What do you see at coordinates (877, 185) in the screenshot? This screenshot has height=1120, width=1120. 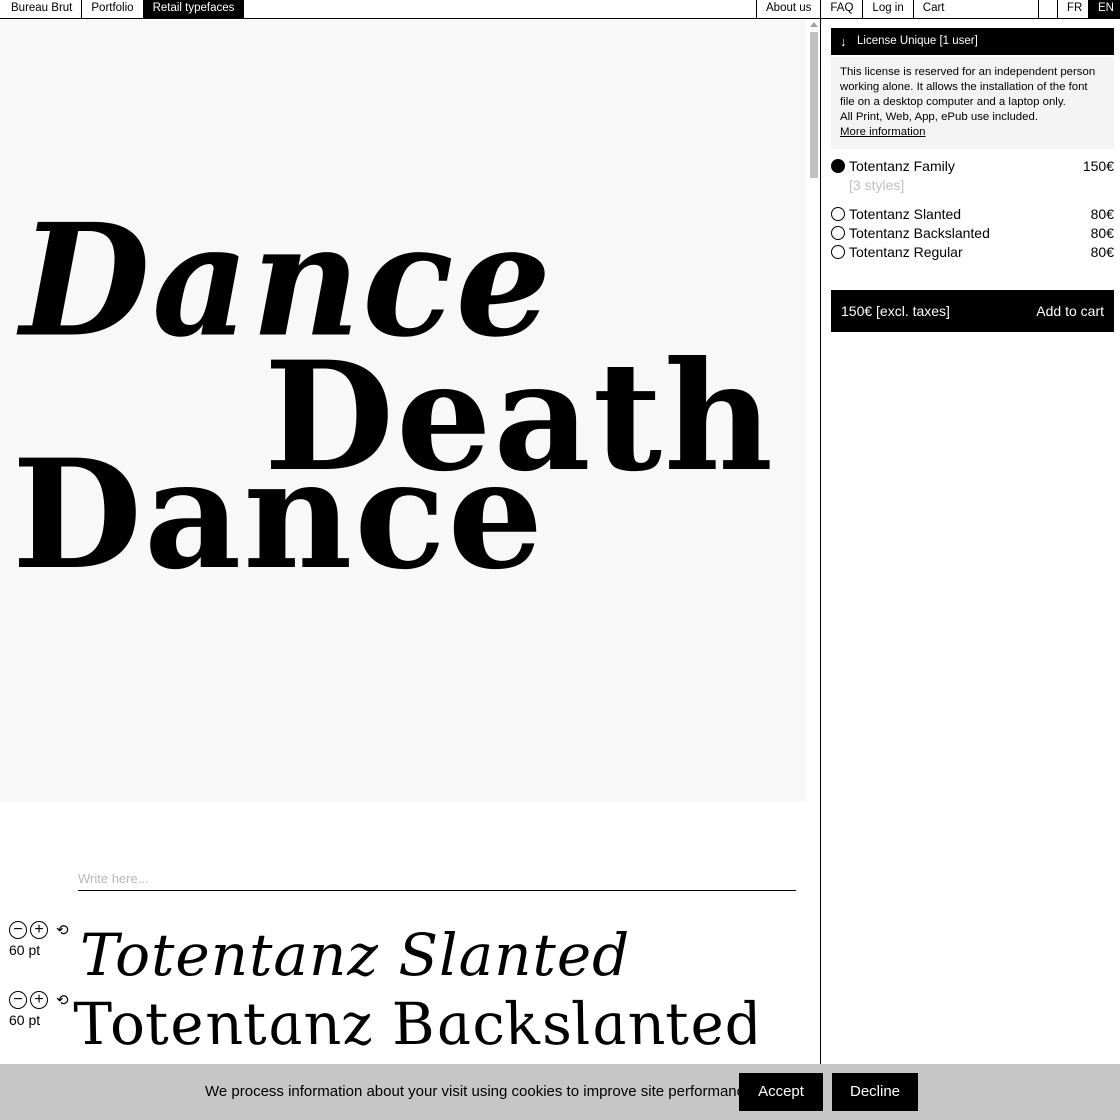 I see `option-subtitle: [3 styles]` at bounding box center [877, 185].